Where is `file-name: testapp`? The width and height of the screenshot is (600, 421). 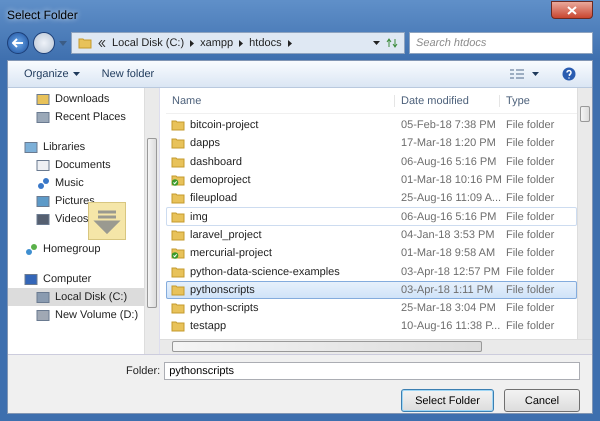 file-name: testapp is located at coordinates (208, 326).